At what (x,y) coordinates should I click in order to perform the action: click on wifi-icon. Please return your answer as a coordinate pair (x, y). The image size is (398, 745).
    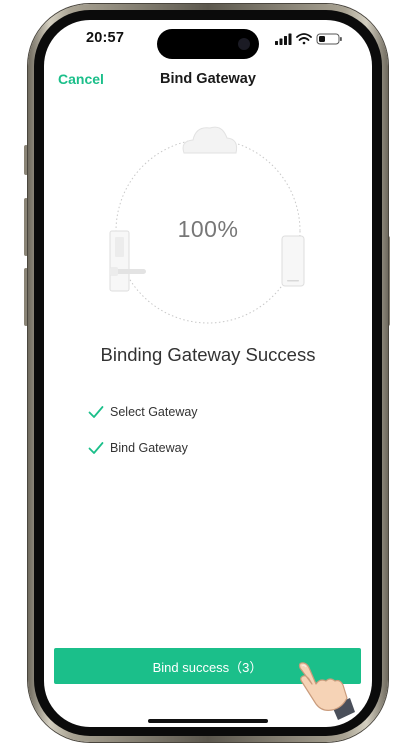
    Looking at the image, I should click on (304, 39).